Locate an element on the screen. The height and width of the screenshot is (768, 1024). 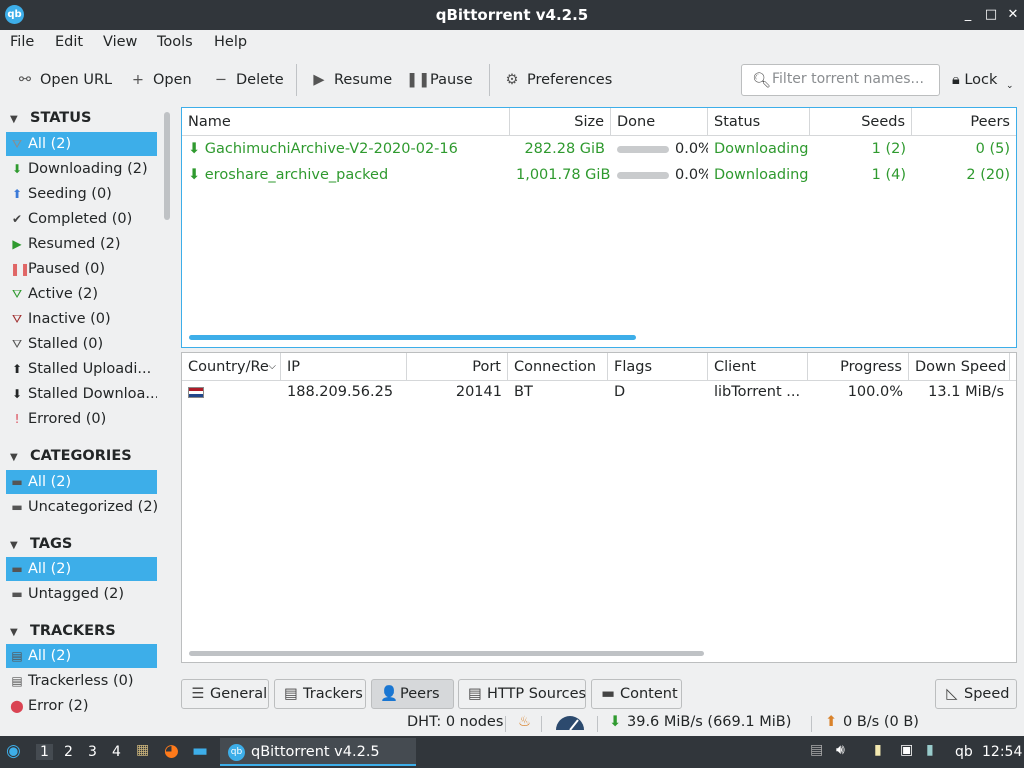
status-item-resumed: ▶ Resumed (2) is located at coordinates (81, 244).